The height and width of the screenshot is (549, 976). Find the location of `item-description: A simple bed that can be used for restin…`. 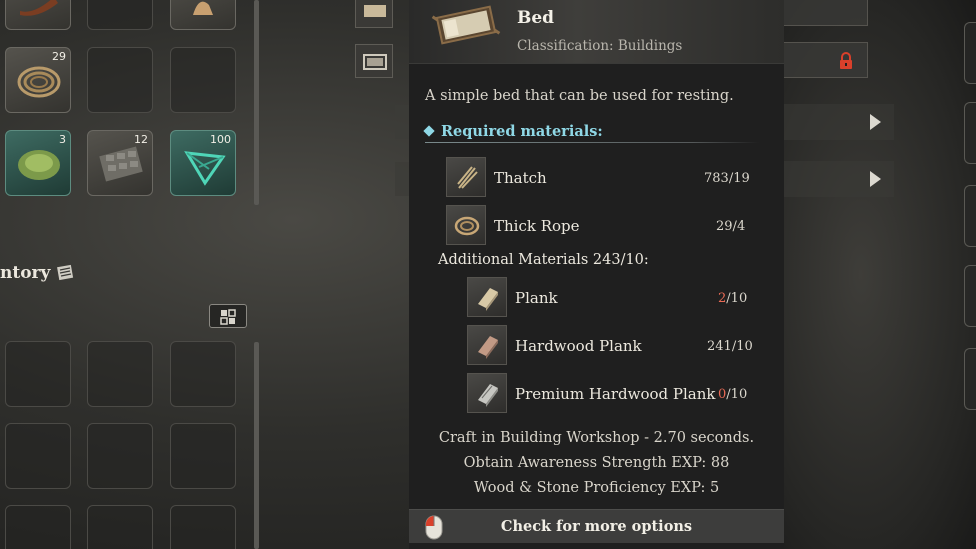

item-description: A simple bed that can be used for restin… is located at coordinates (579, 96).